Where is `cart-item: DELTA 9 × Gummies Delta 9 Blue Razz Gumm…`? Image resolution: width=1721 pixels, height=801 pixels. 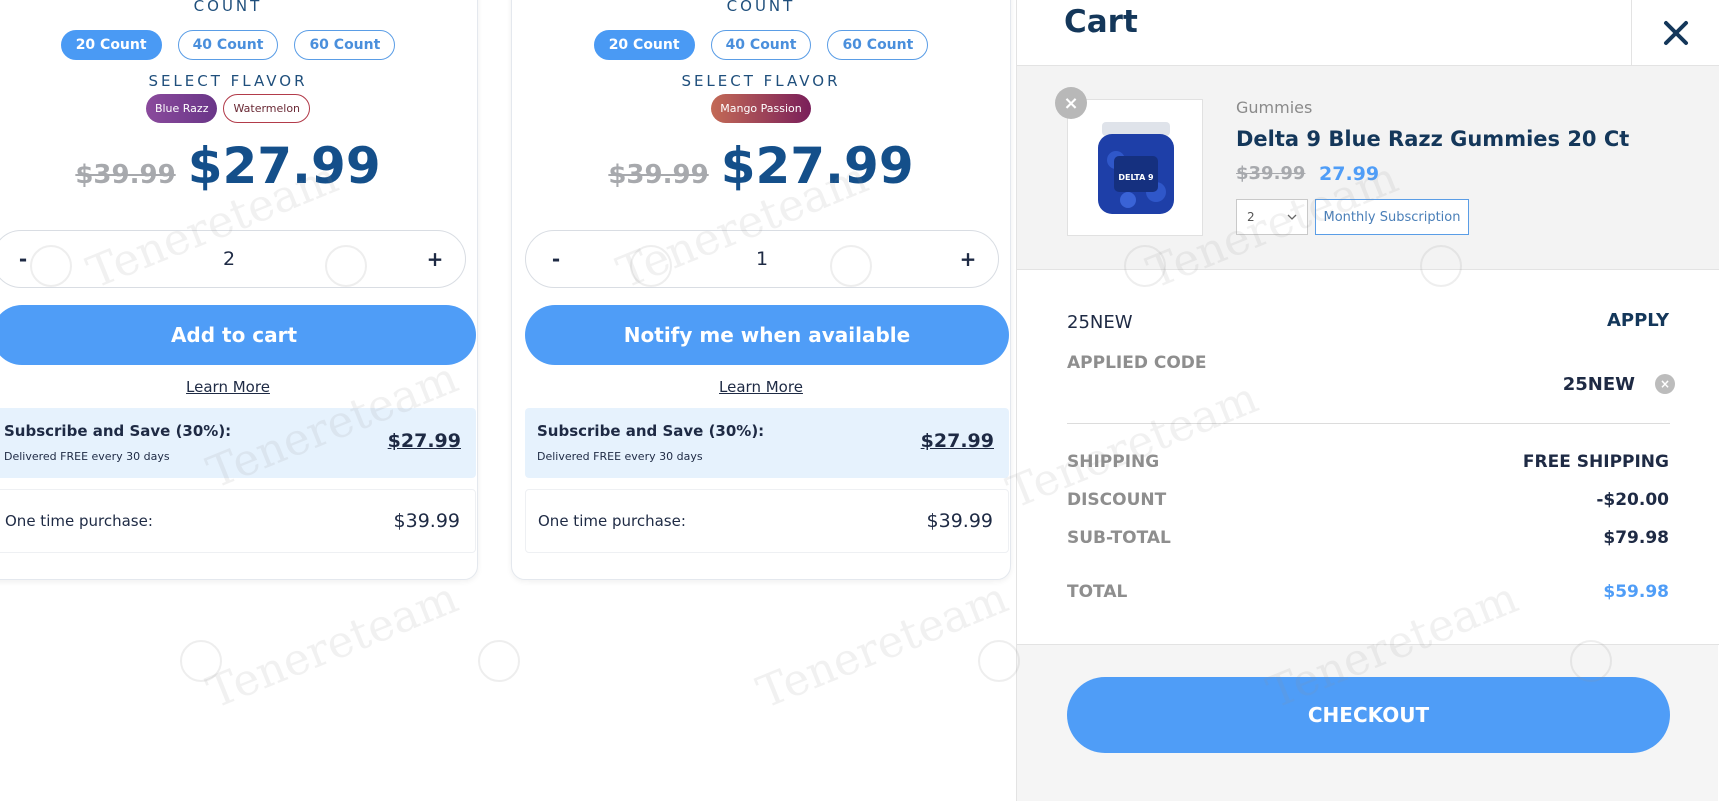 cart-item: DELTA 9 × Gummies Delta 9 Blue Razz Gumm… is located at coordinates (1368, 167).